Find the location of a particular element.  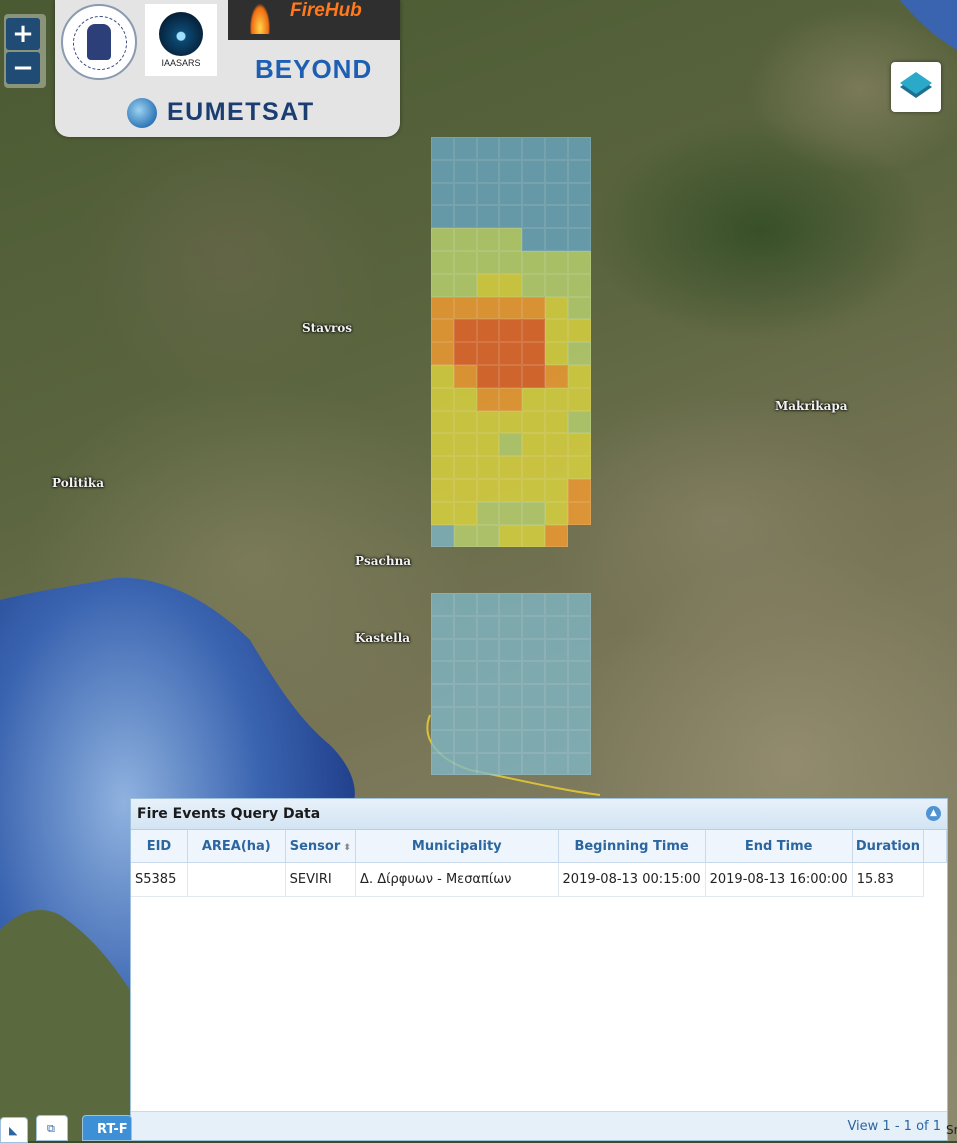

firehub-logo: FireHub is located at coordinates (314, 20).